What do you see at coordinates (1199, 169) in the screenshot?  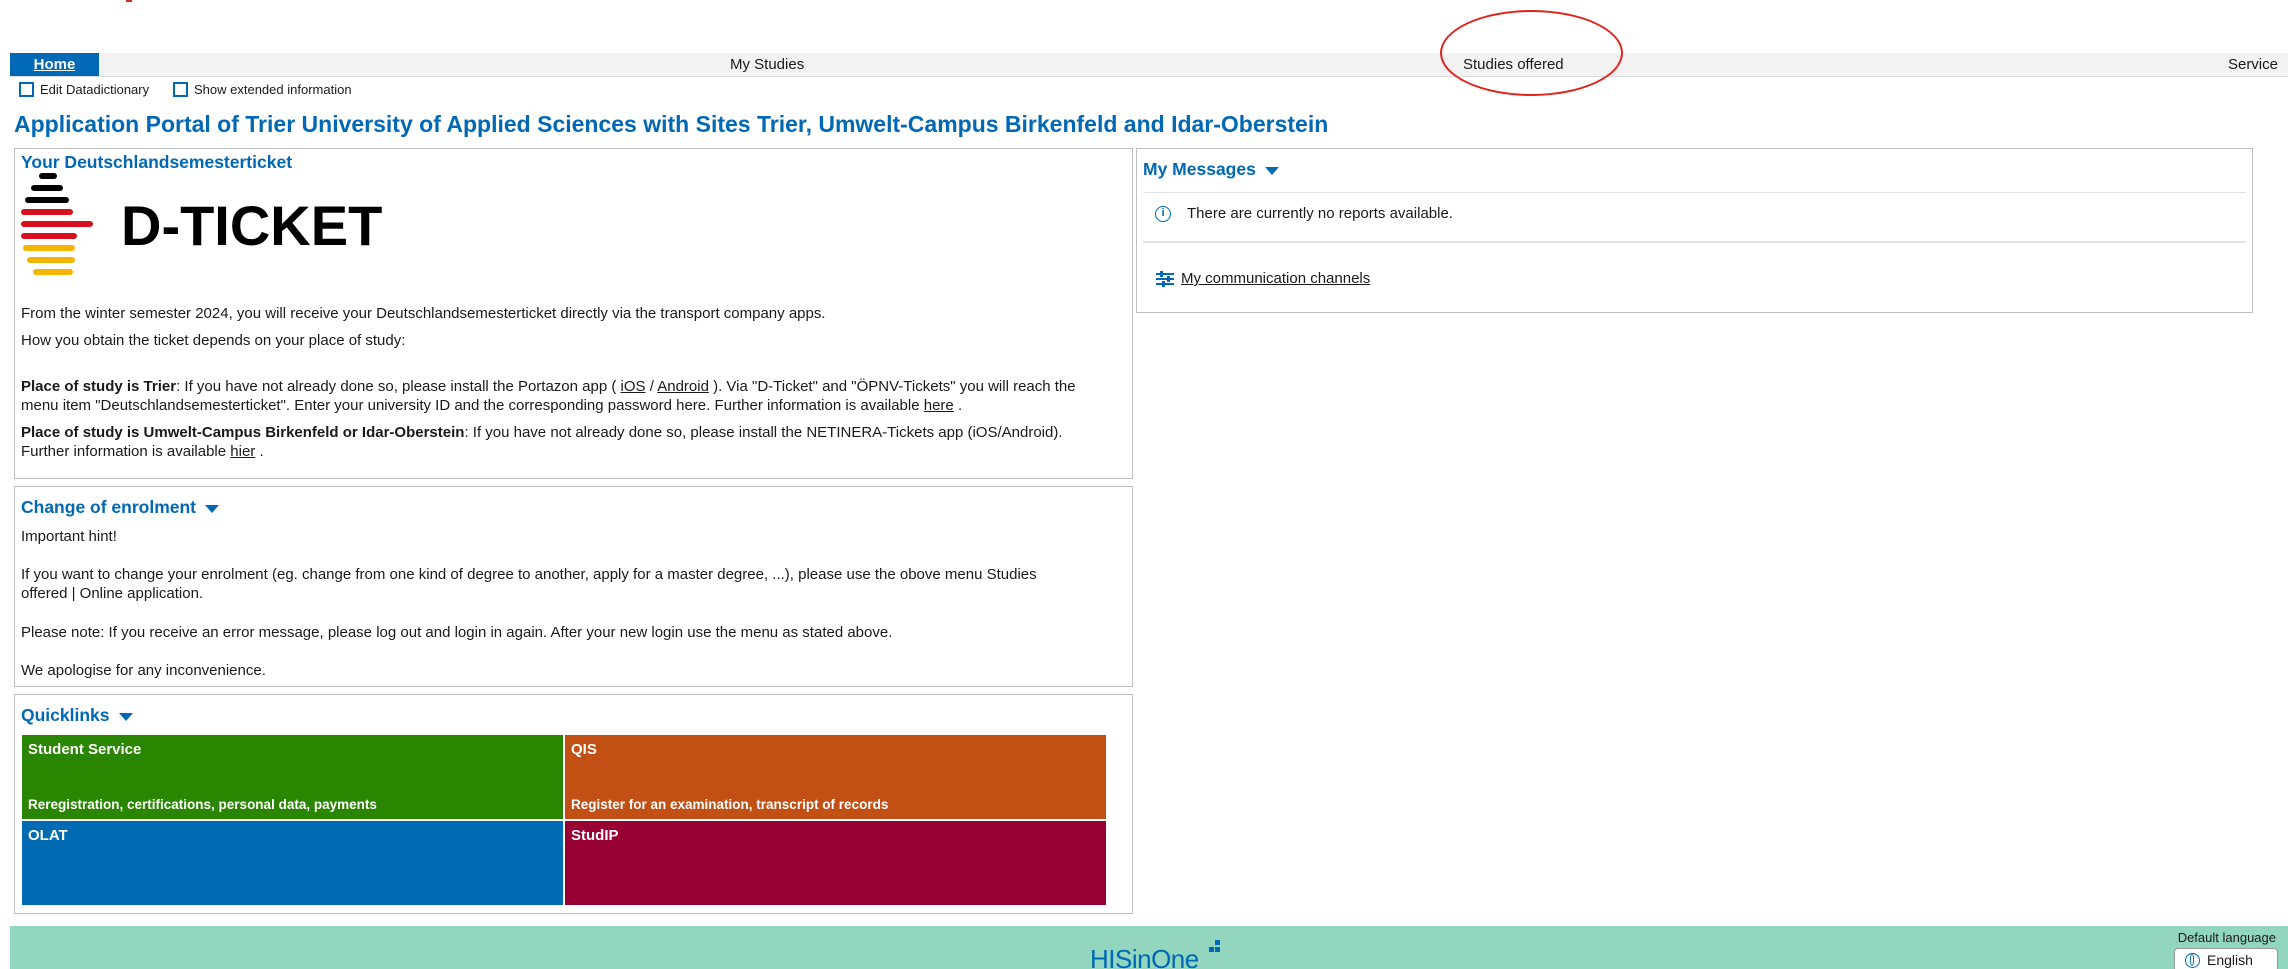 I see `messages-title: My Messages` at bounding box center [1199, 169].